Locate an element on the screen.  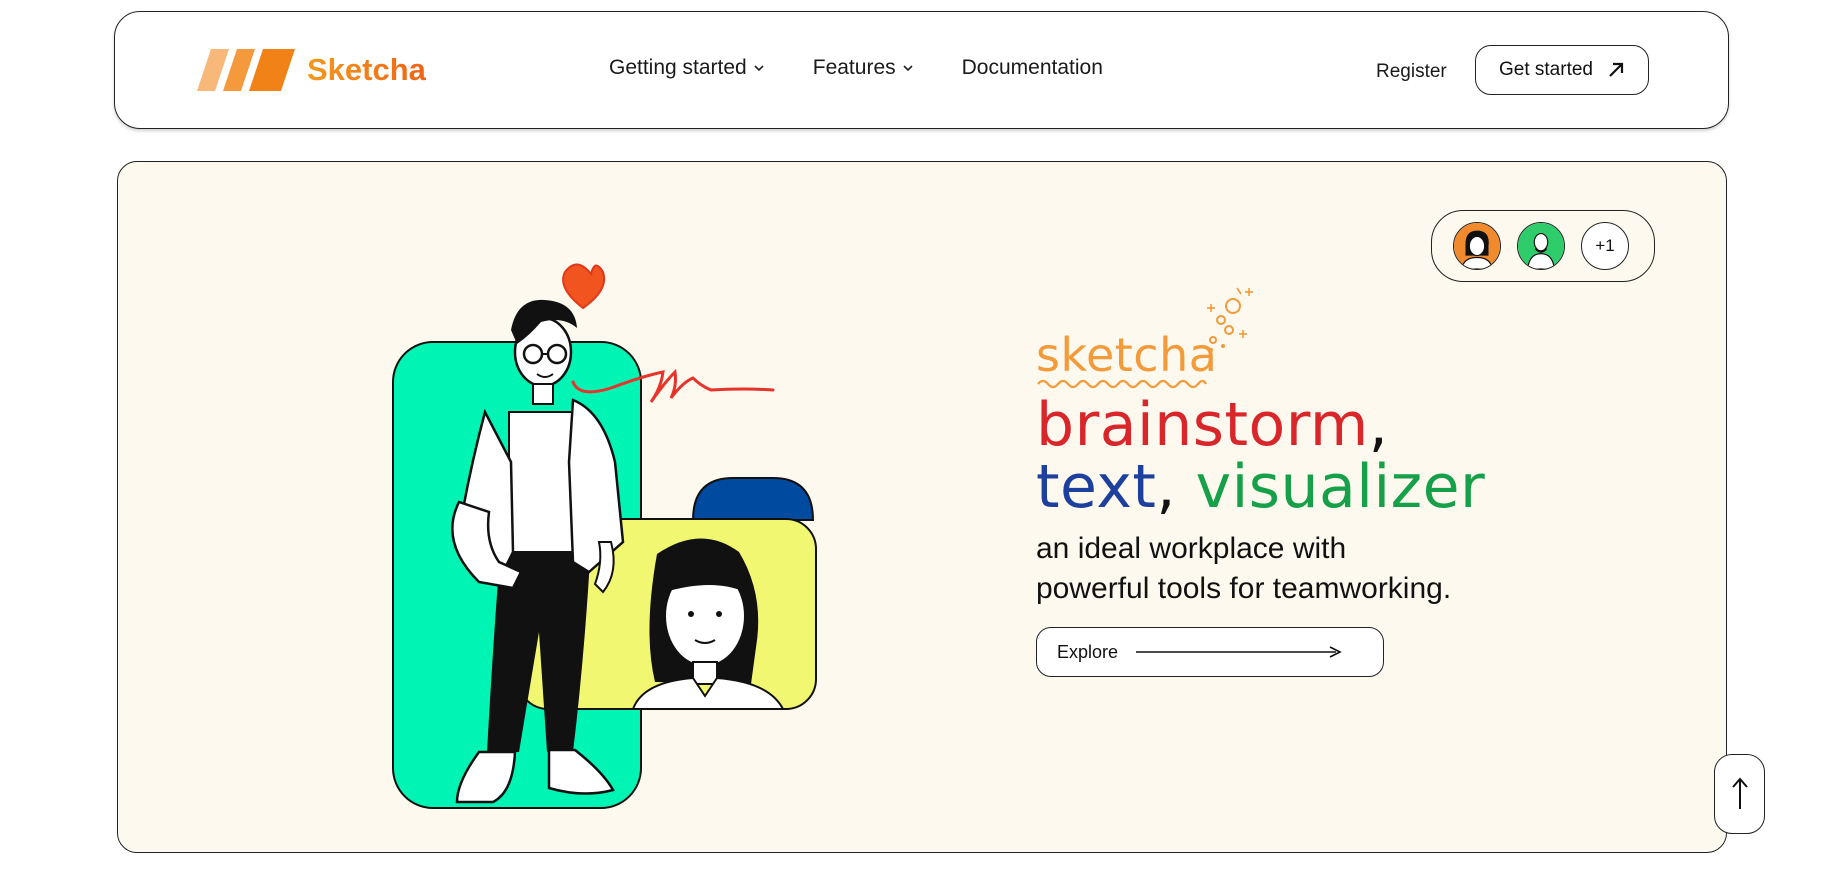
woman-avatar-icon is located at coordinates (1477, 246).